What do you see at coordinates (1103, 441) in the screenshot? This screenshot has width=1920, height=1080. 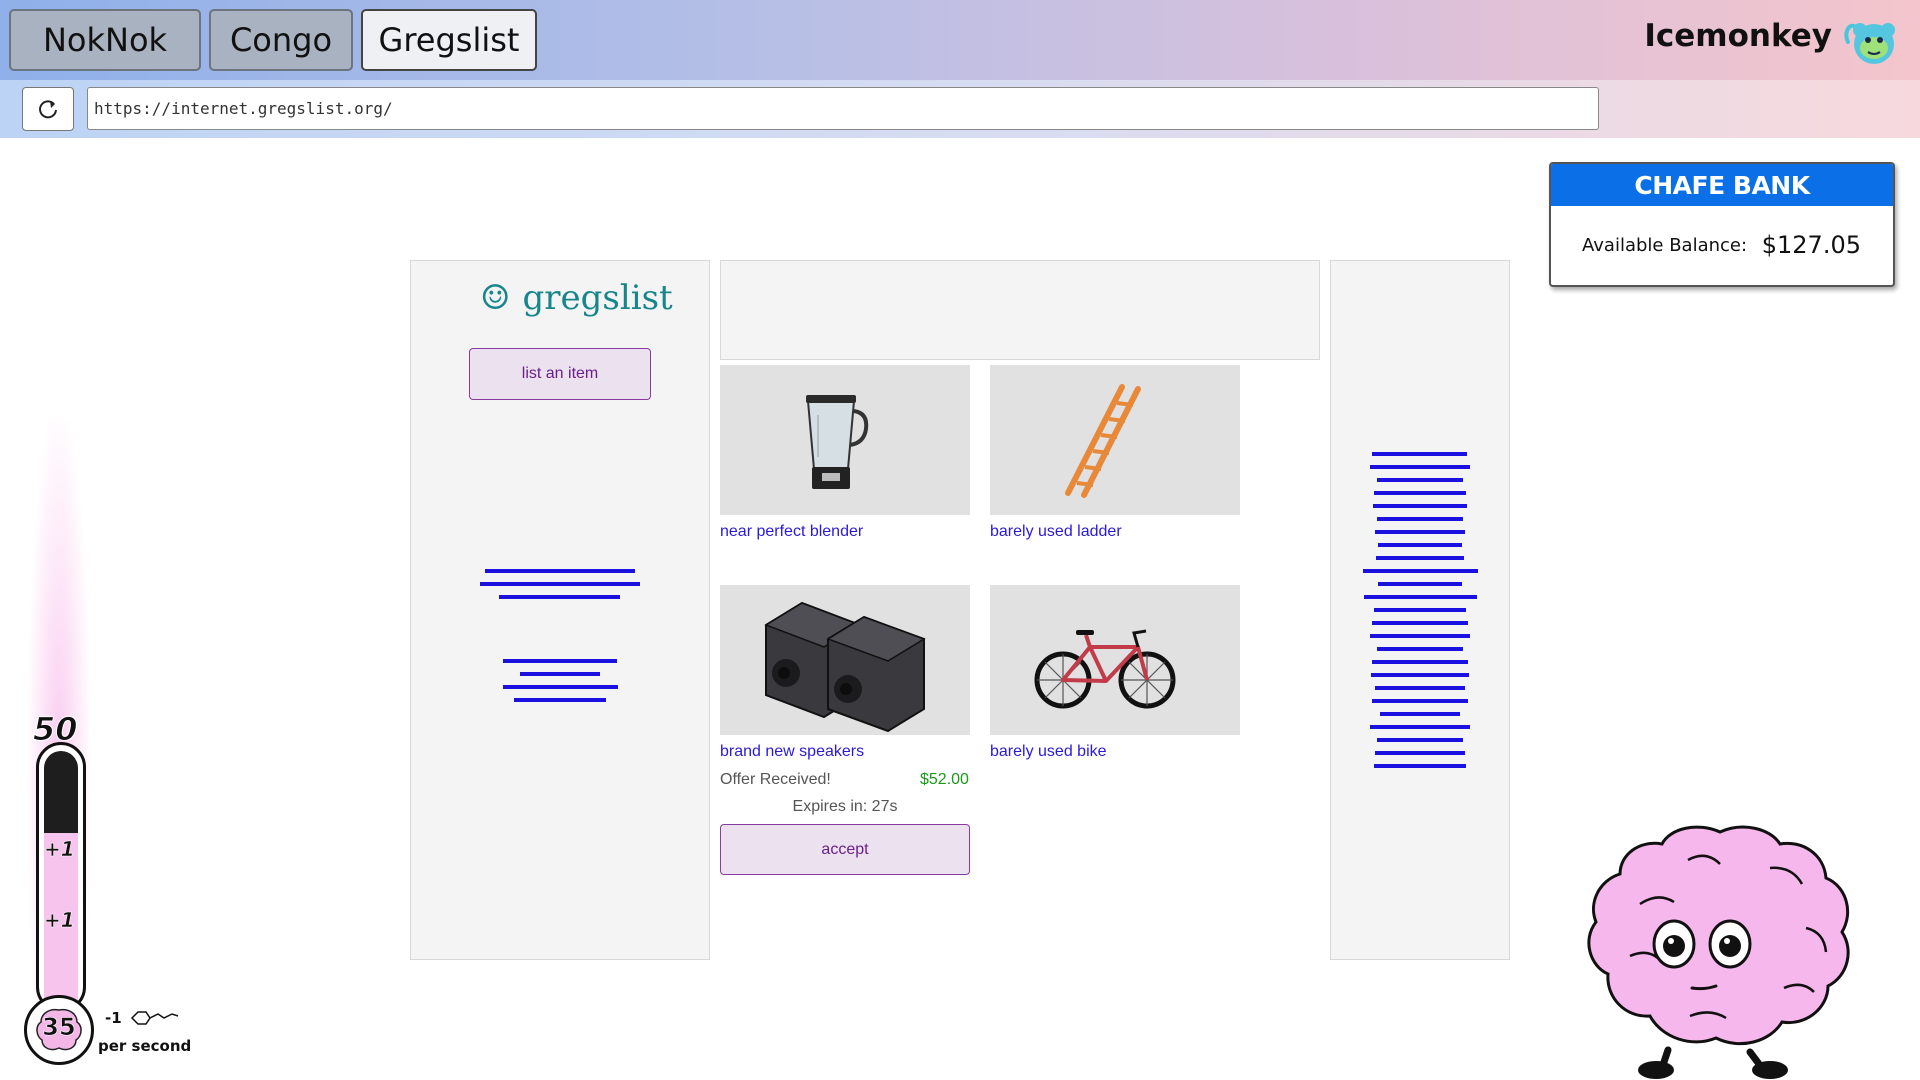 I see `ladder-icon` at bounding box center [1103, 441].